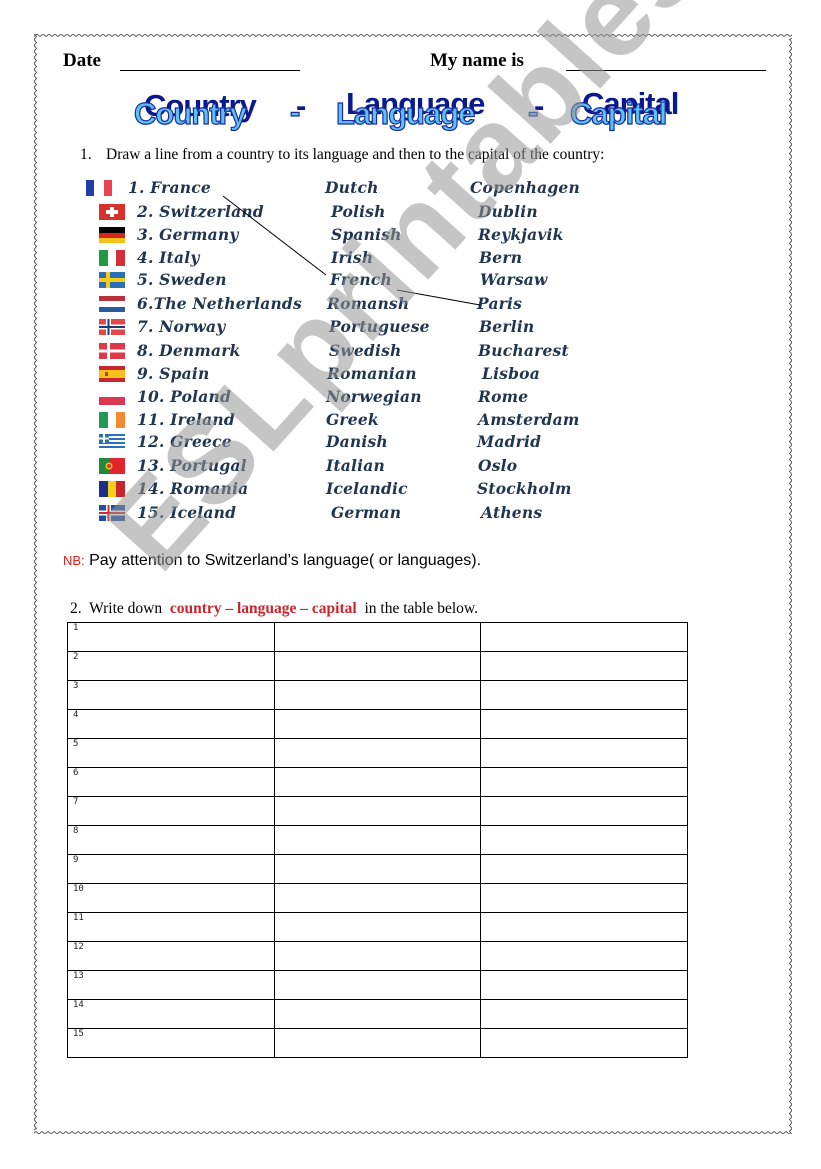 Image resolution: width=821 pixels, height=1169 pixels. I want to click on language-item: Polish, so click(358, 211).